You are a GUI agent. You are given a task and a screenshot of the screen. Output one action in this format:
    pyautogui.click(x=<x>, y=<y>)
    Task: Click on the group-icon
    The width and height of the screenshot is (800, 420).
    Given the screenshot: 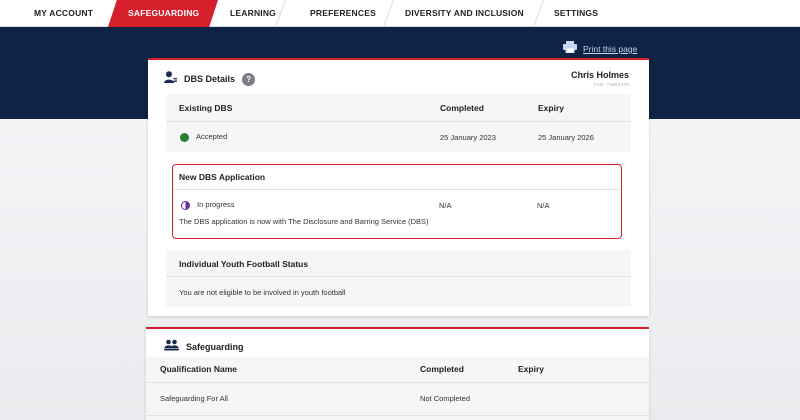 What is the action you would take?
    pyautogui.click(x=171, y=347)
    